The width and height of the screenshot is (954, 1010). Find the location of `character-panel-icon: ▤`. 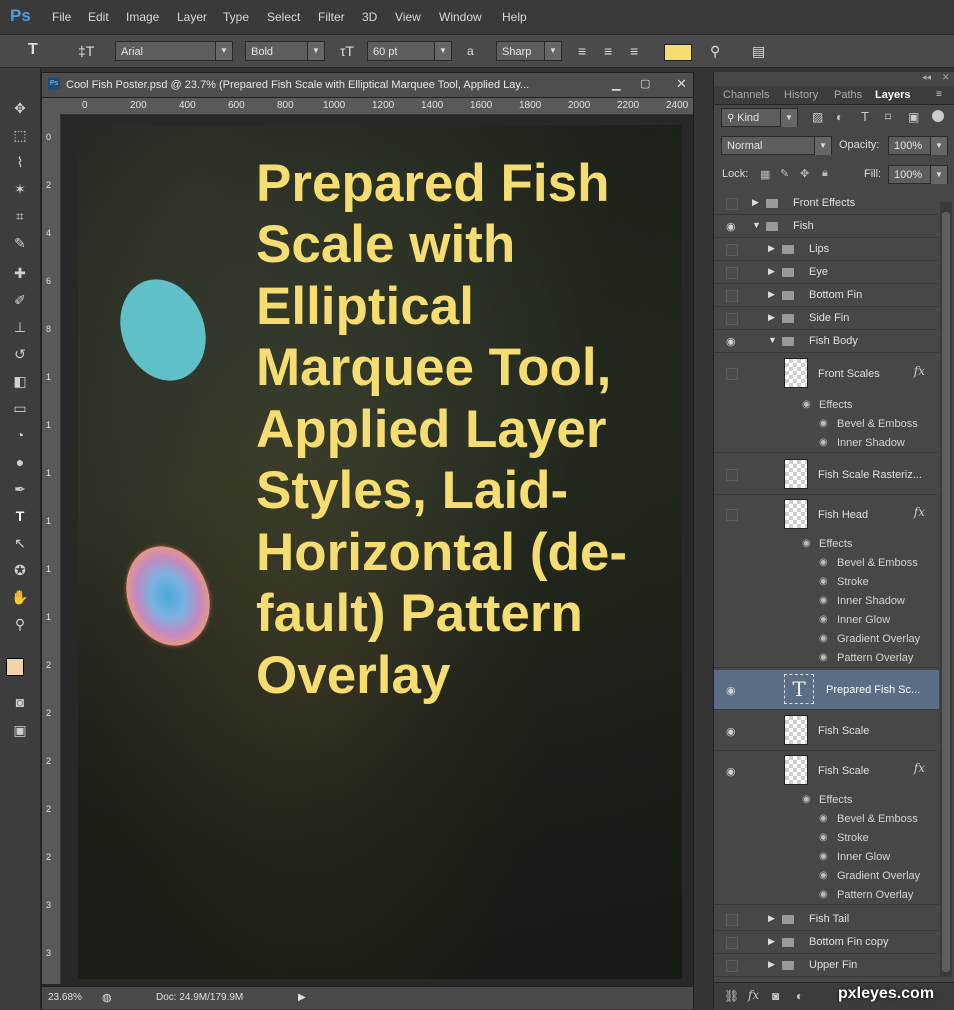

character-panel-icon: ▤ is located at coordinates (758, 51).